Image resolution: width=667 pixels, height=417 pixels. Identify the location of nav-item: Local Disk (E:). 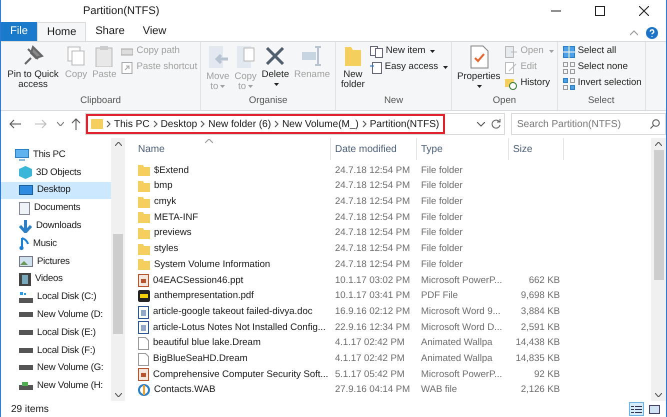
(56, 333).